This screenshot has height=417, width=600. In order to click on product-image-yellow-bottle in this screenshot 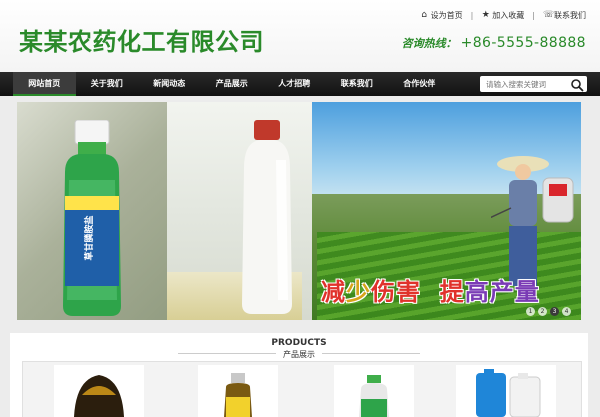, I will do `click(238, 395)`.